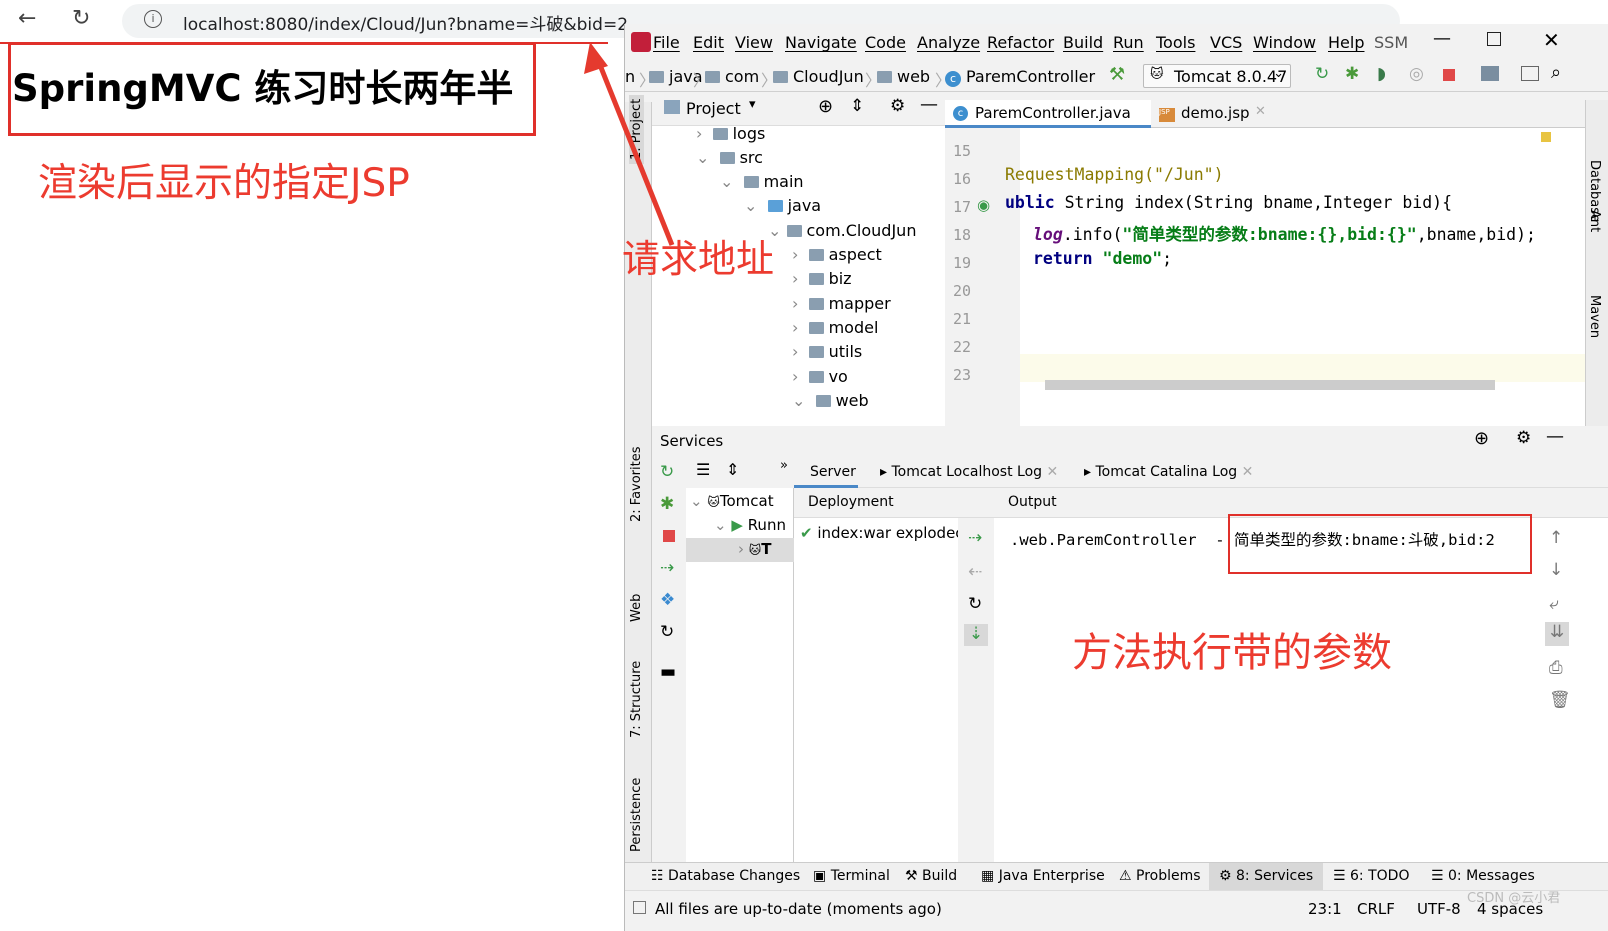  Describe the element at coordinates (1232, 653) in the screenshot. I see `annotation-method-params: 方法执行带的参数` at that location.